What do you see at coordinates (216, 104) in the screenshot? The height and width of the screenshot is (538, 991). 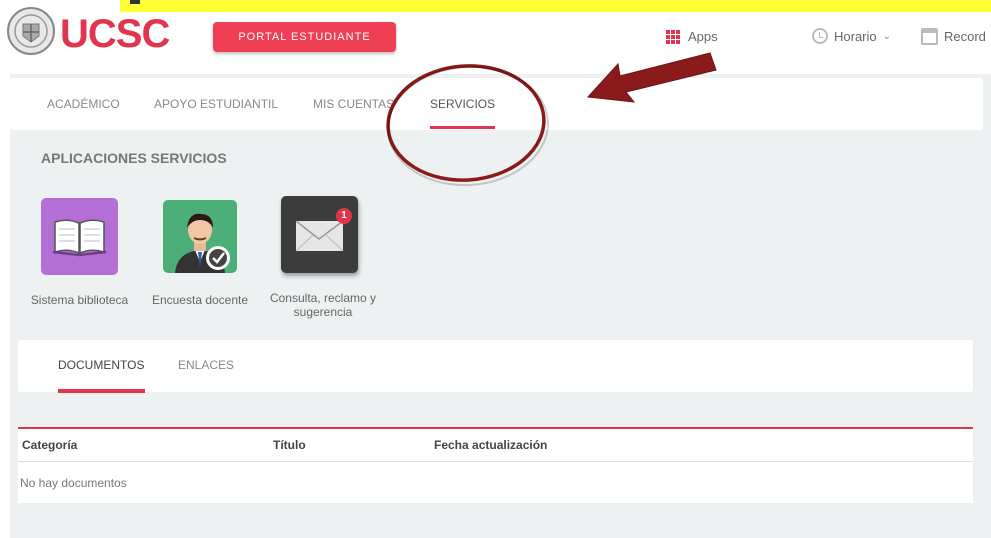 I see `tab-apoyo-estudiantil: APOYO ESTUDIANTIL` at bounding box center [216, 104].